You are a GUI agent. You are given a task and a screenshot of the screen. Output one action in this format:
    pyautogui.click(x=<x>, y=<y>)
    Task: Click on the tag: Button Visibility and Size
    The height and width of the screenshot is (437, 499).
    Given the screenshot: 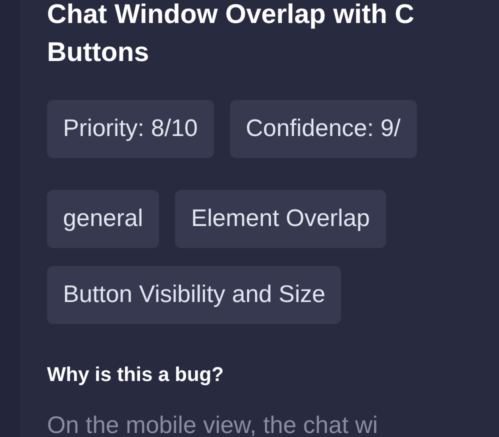 What is the action you would take?
    pyautogui.click(x=194, y=295)
    